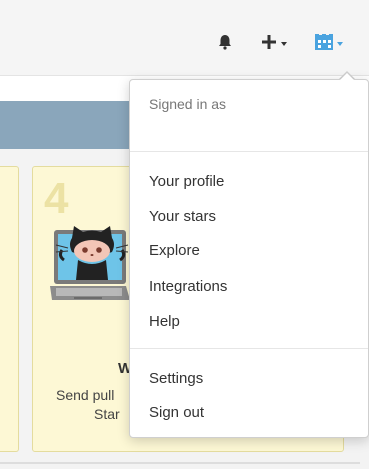  What do you see at coordinates (9, 309) in the screenshot?
I see `step-card-previous` at bounding box center [9, 309].